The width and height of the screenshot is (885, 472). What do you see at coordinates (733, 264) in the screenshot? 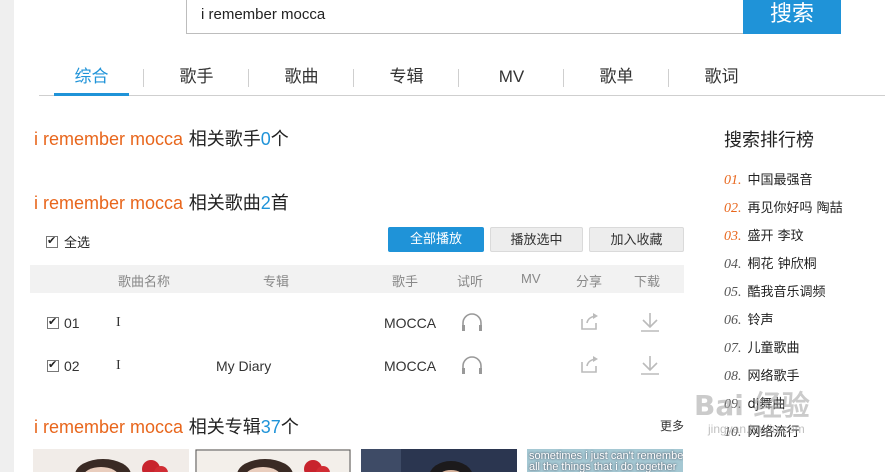
I see `rank-number: 04.` at bounding box center [733, 264].